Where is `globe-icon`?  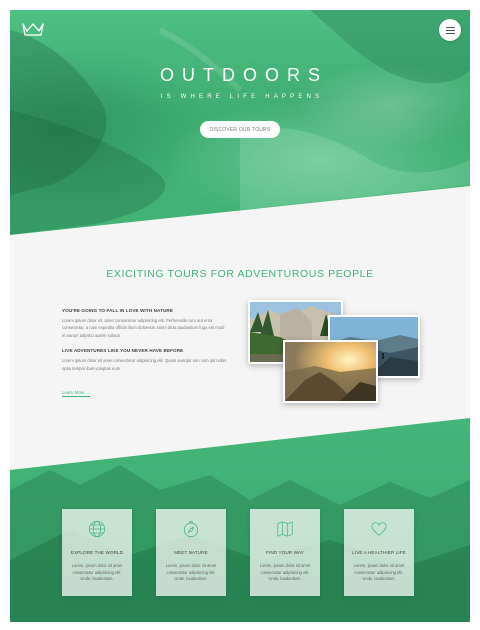 globe-icon is located at coordinates (97, 529).